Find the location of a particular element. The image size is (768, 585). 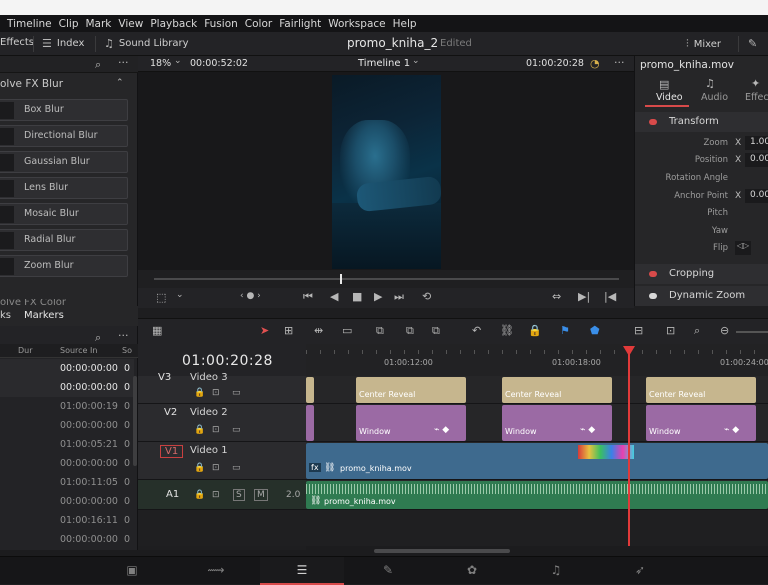

go-to-start-icon: ⏮ is located at coordinates (308, 297).